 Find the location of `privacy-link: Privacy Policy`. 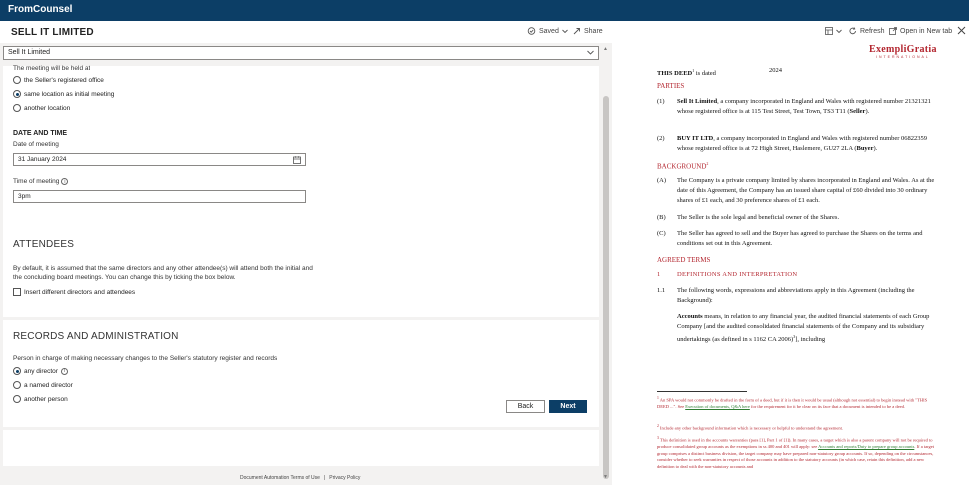

privacy-link: Privacy Policy is located at coordinates (344, 478).